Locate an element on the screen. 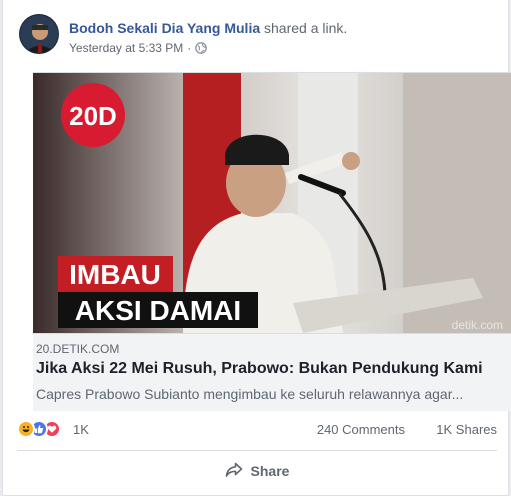  share-button: Share is located at coordinates (257, 471).